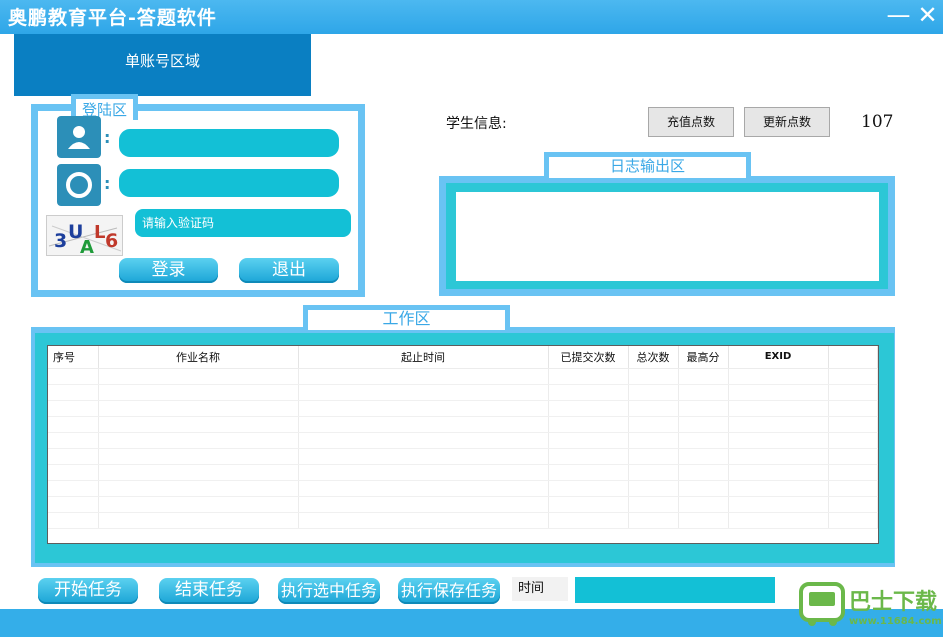 The height and width of the screenshot is (637, 943). Describe the element at coordinates (877, 122) in the screenshot. I see `points-value: 107` at that location.